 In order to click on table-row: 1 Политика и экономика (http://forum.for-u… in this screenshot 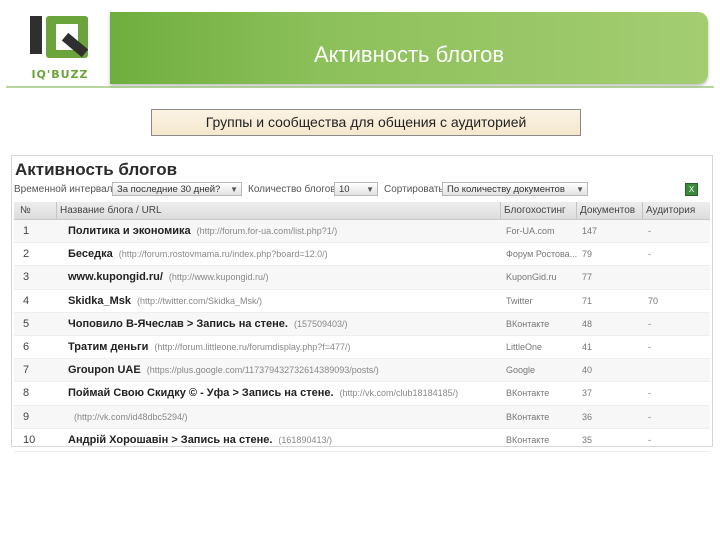, I will do `click(362, 232)`.